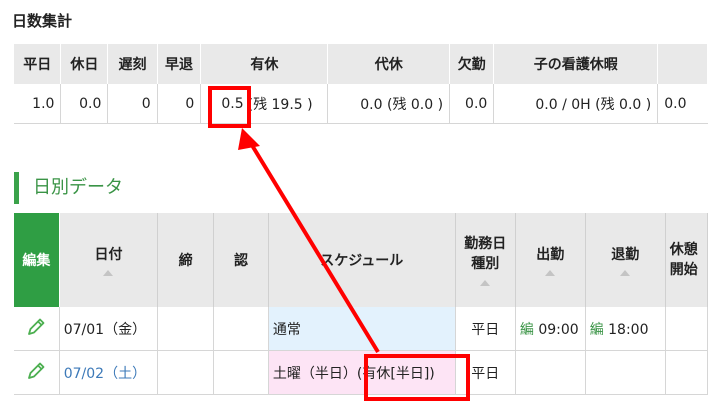 Image resolution: width=708 pixels, height=409 pixels. What do you see at coordinates (185, 260) in the screenshot?
I see `column-header-close: 締` at bounding box center [185, 260].